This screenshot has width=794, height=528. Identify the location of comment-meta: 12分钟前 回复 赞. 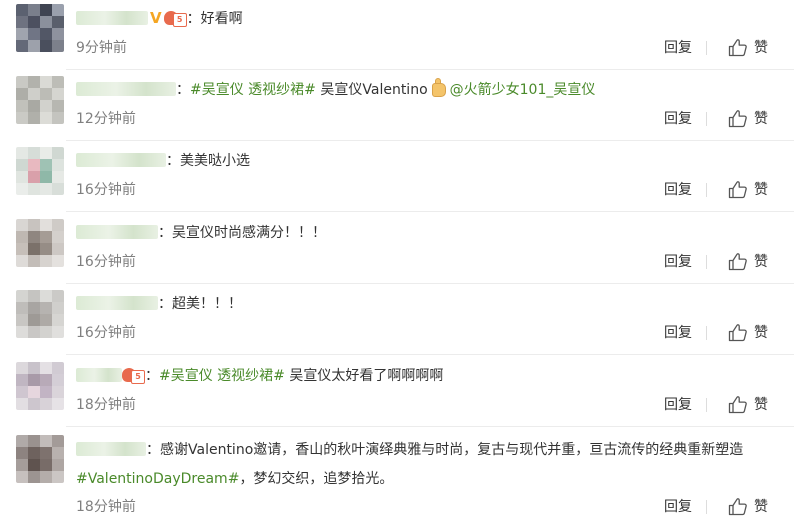
(427, 119).